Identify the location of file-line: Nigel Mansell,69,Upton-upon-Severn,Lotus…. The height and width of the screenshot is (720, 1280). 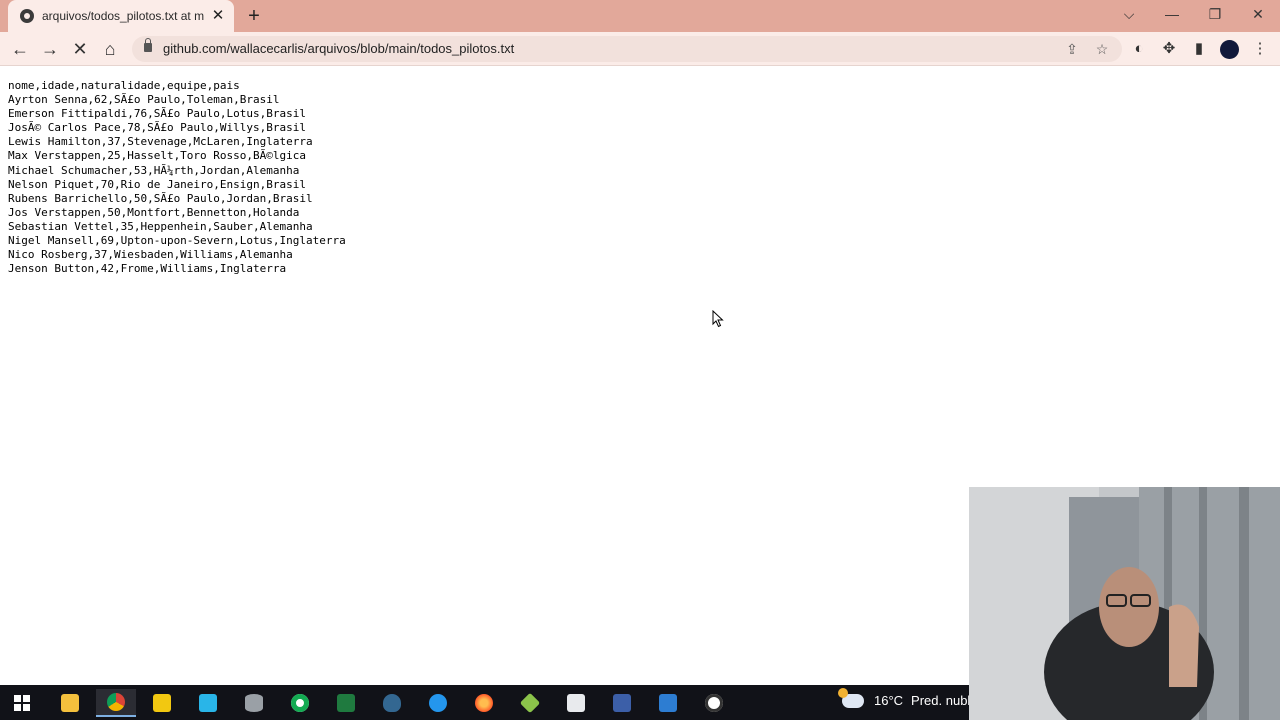
(177, 241).